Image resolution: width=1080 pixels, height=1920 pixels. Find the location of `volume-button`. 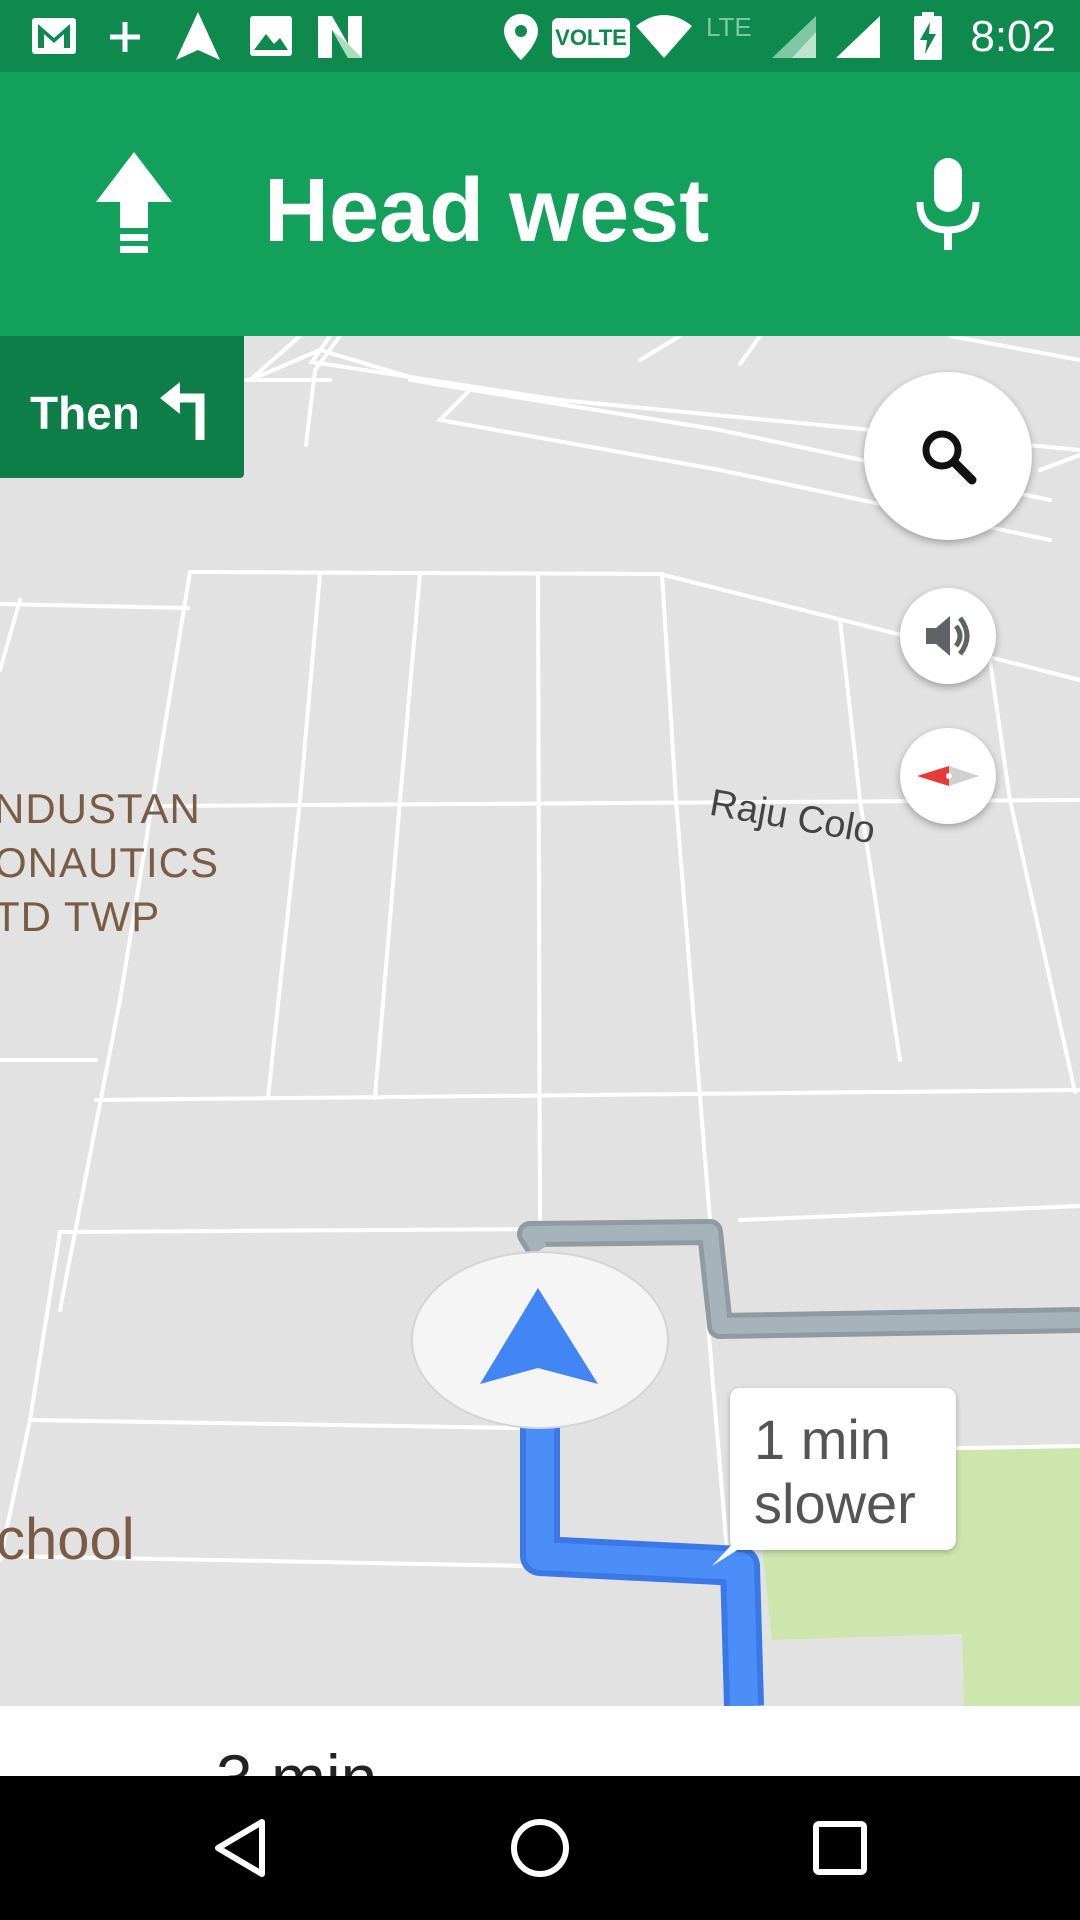

volume-button is located at coordinates (948, 636).